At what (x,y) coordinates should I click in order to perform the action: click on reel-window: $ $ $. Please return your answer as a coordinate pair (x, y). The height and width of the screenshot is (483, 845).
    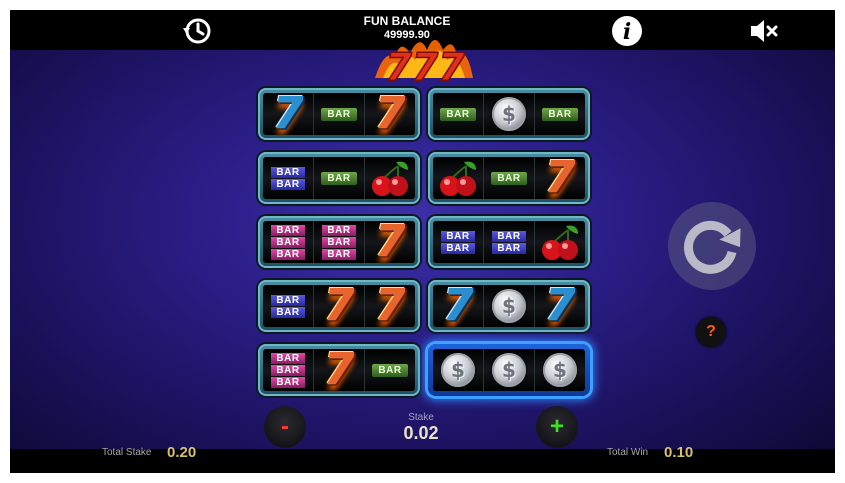
    Looking at the image, I should click on (509, 370).